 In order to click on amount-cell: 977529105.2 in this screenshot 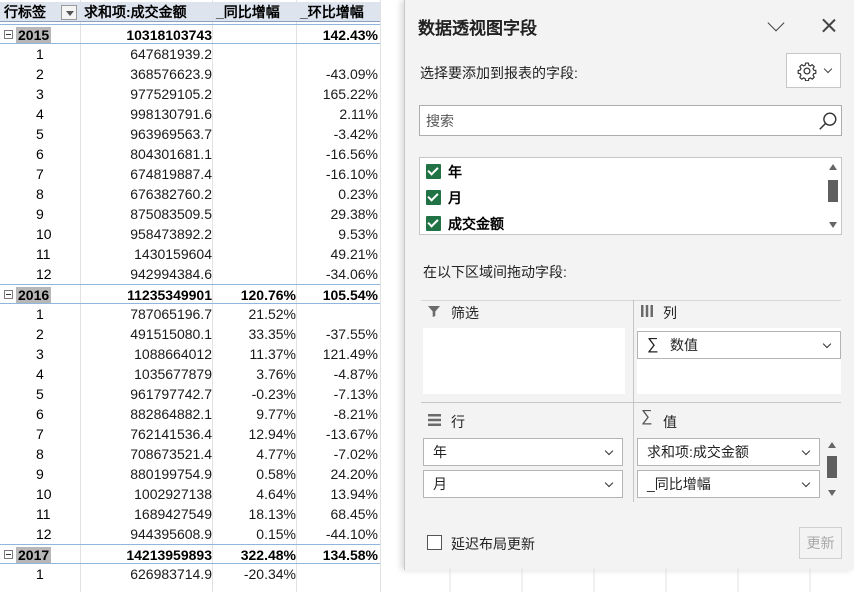, I will do `click(146, 94)`.